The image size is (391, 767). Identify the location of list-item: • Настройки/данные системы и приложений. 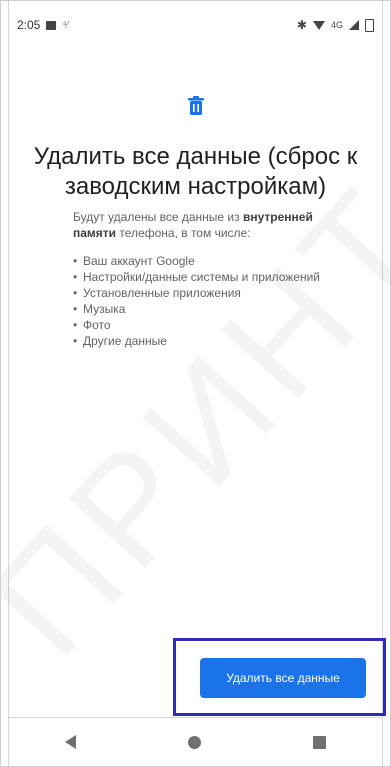
(197, 277).